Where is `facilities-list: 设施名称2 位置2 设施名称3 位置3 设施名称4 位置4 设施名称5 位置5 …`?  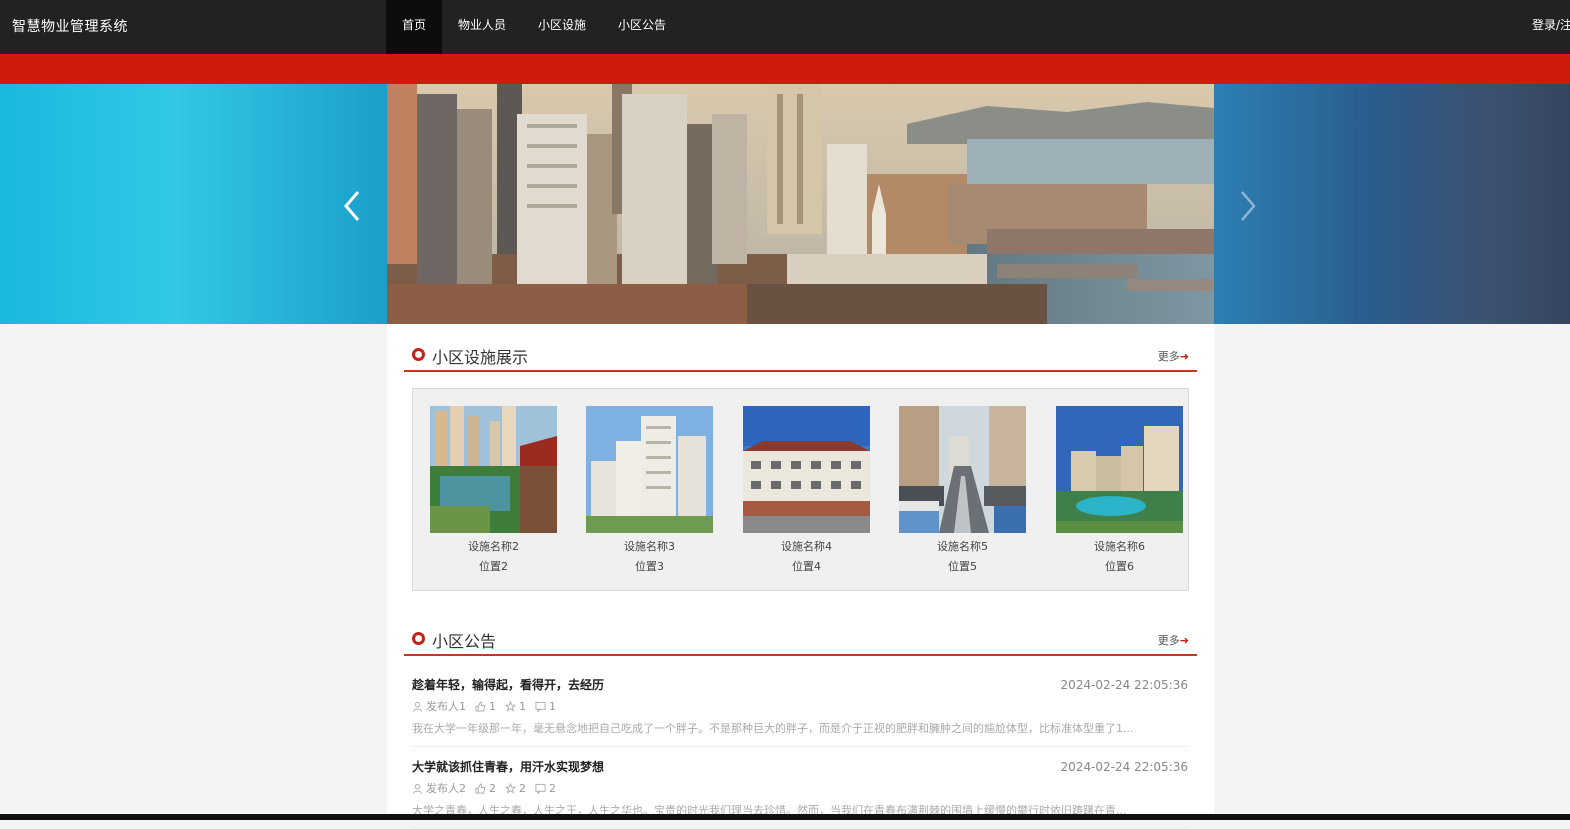
facilities-list: 设施名称2 位置2 设施名称3 位置3 设施名称4 位置4 设施名称5 位置5 … is located at coordinates (800, 489).